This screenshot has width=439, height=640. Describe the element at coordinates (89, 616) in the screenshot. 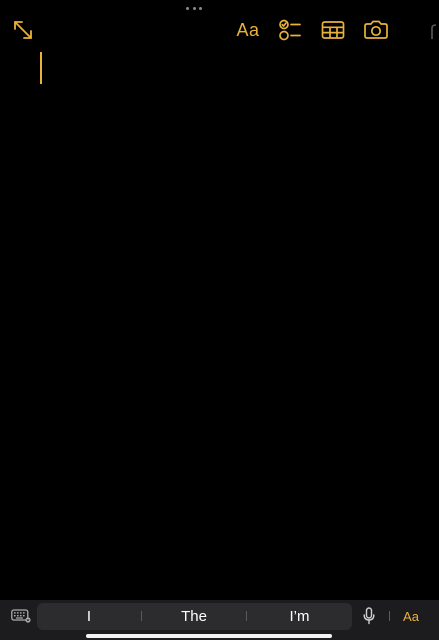

I see `suggestion-1: I` at that location.